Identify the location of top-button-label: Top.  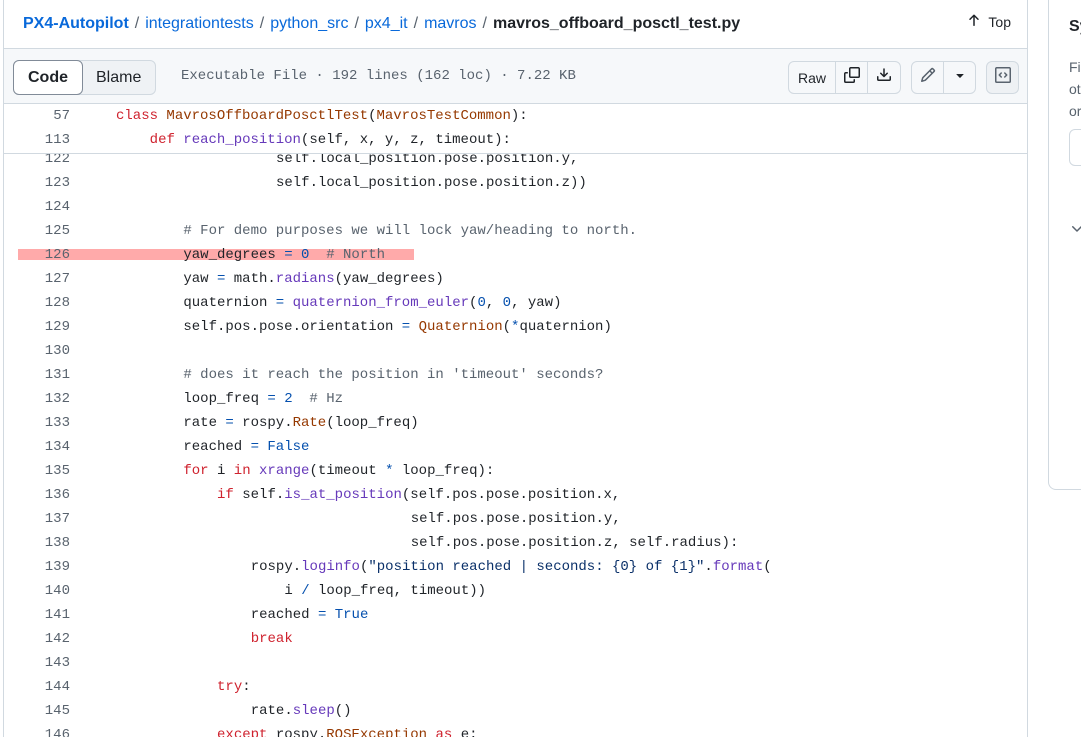
(999, 21).